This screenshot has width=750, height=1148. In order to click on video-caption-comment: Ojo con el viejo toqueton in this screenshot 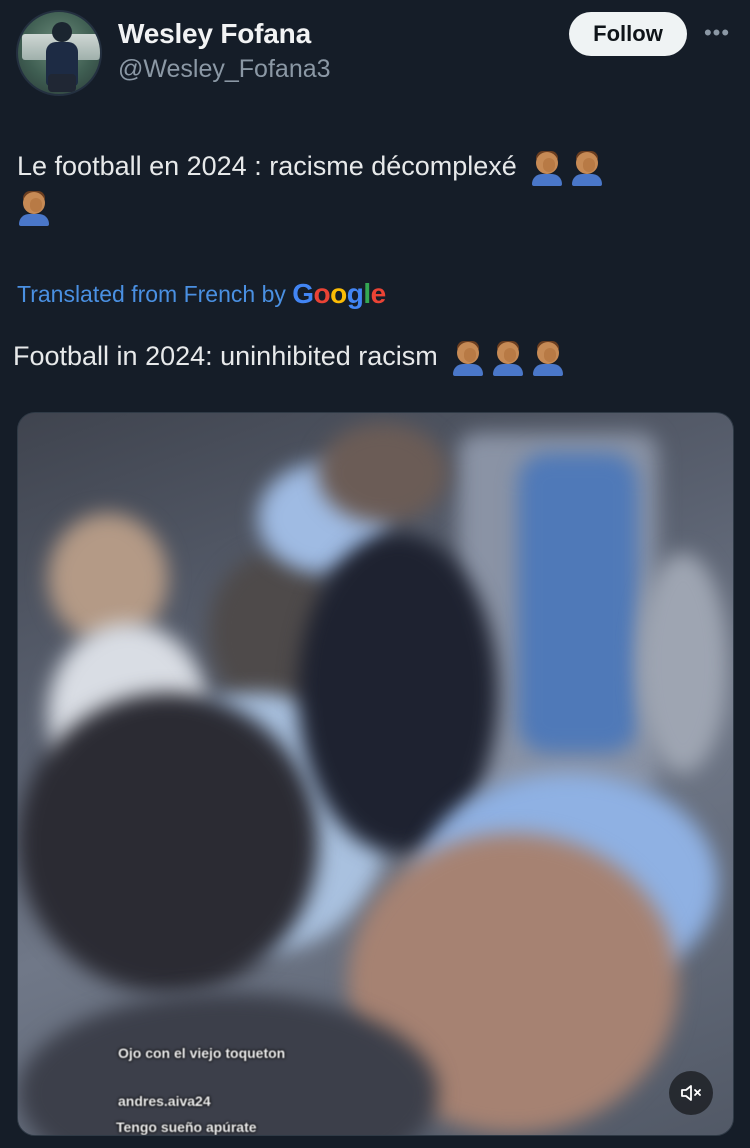, I will do `click(202, 1053)`.